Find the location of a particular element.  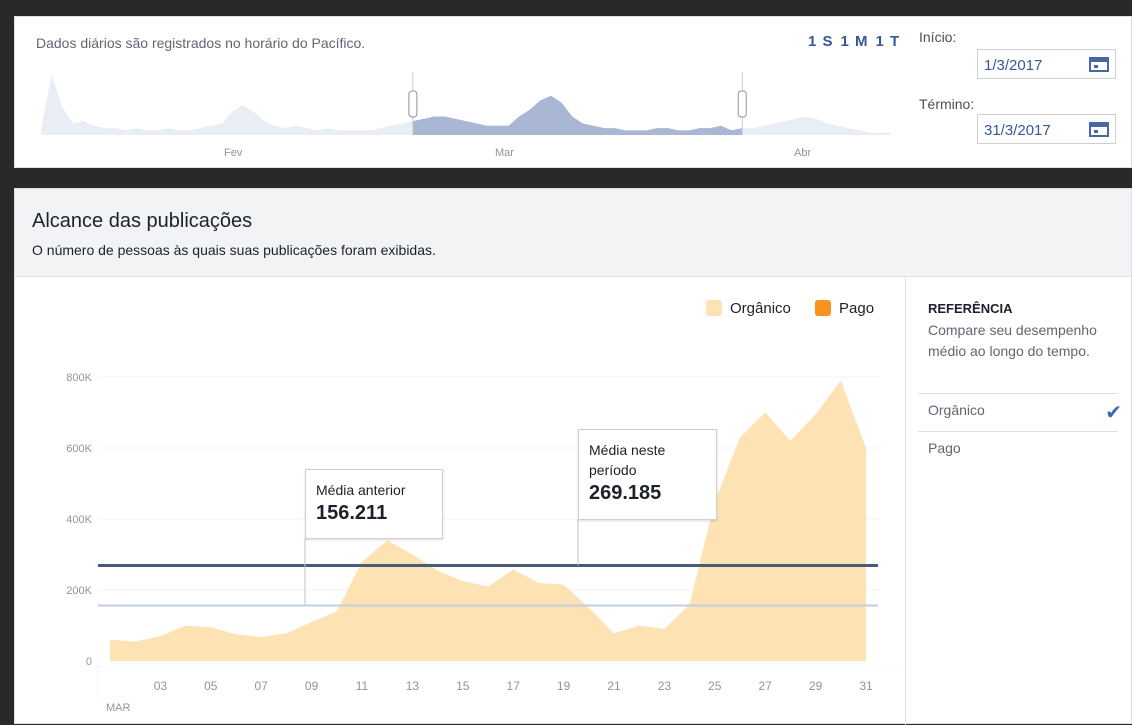

x-tick-label: 11 is located at coordinates (362, 686).